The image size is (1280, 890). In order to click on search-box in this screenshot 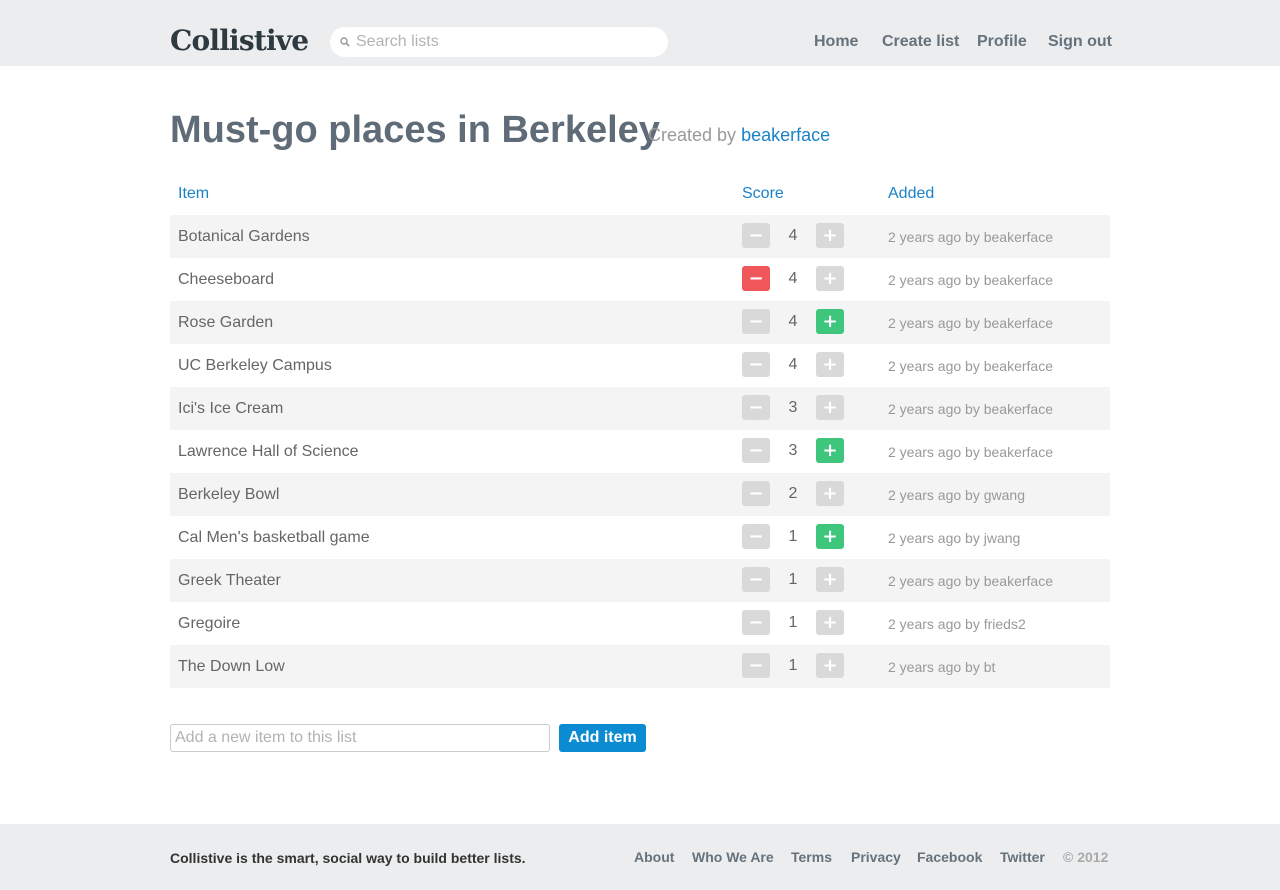, I will do `click(499, 42)`.